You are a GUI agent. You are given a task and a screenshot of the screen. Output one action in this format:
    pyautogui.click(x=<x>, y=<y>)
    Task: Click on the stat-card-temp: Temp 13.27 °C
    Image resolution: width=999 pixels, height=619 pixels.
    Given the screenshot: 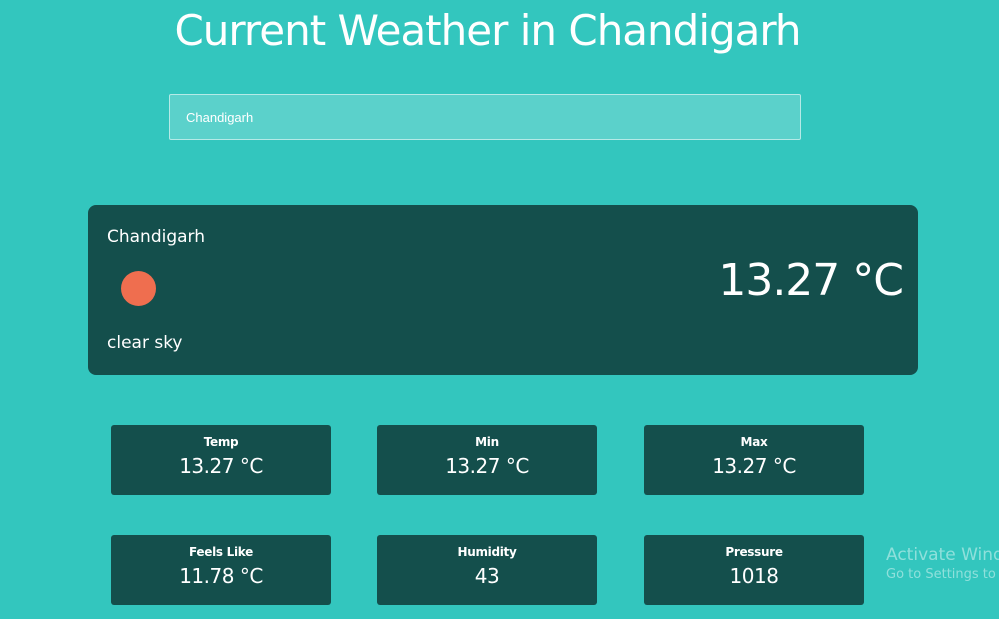 What is the action you would take?
    pyautogui.click(x=221, y=460)
    